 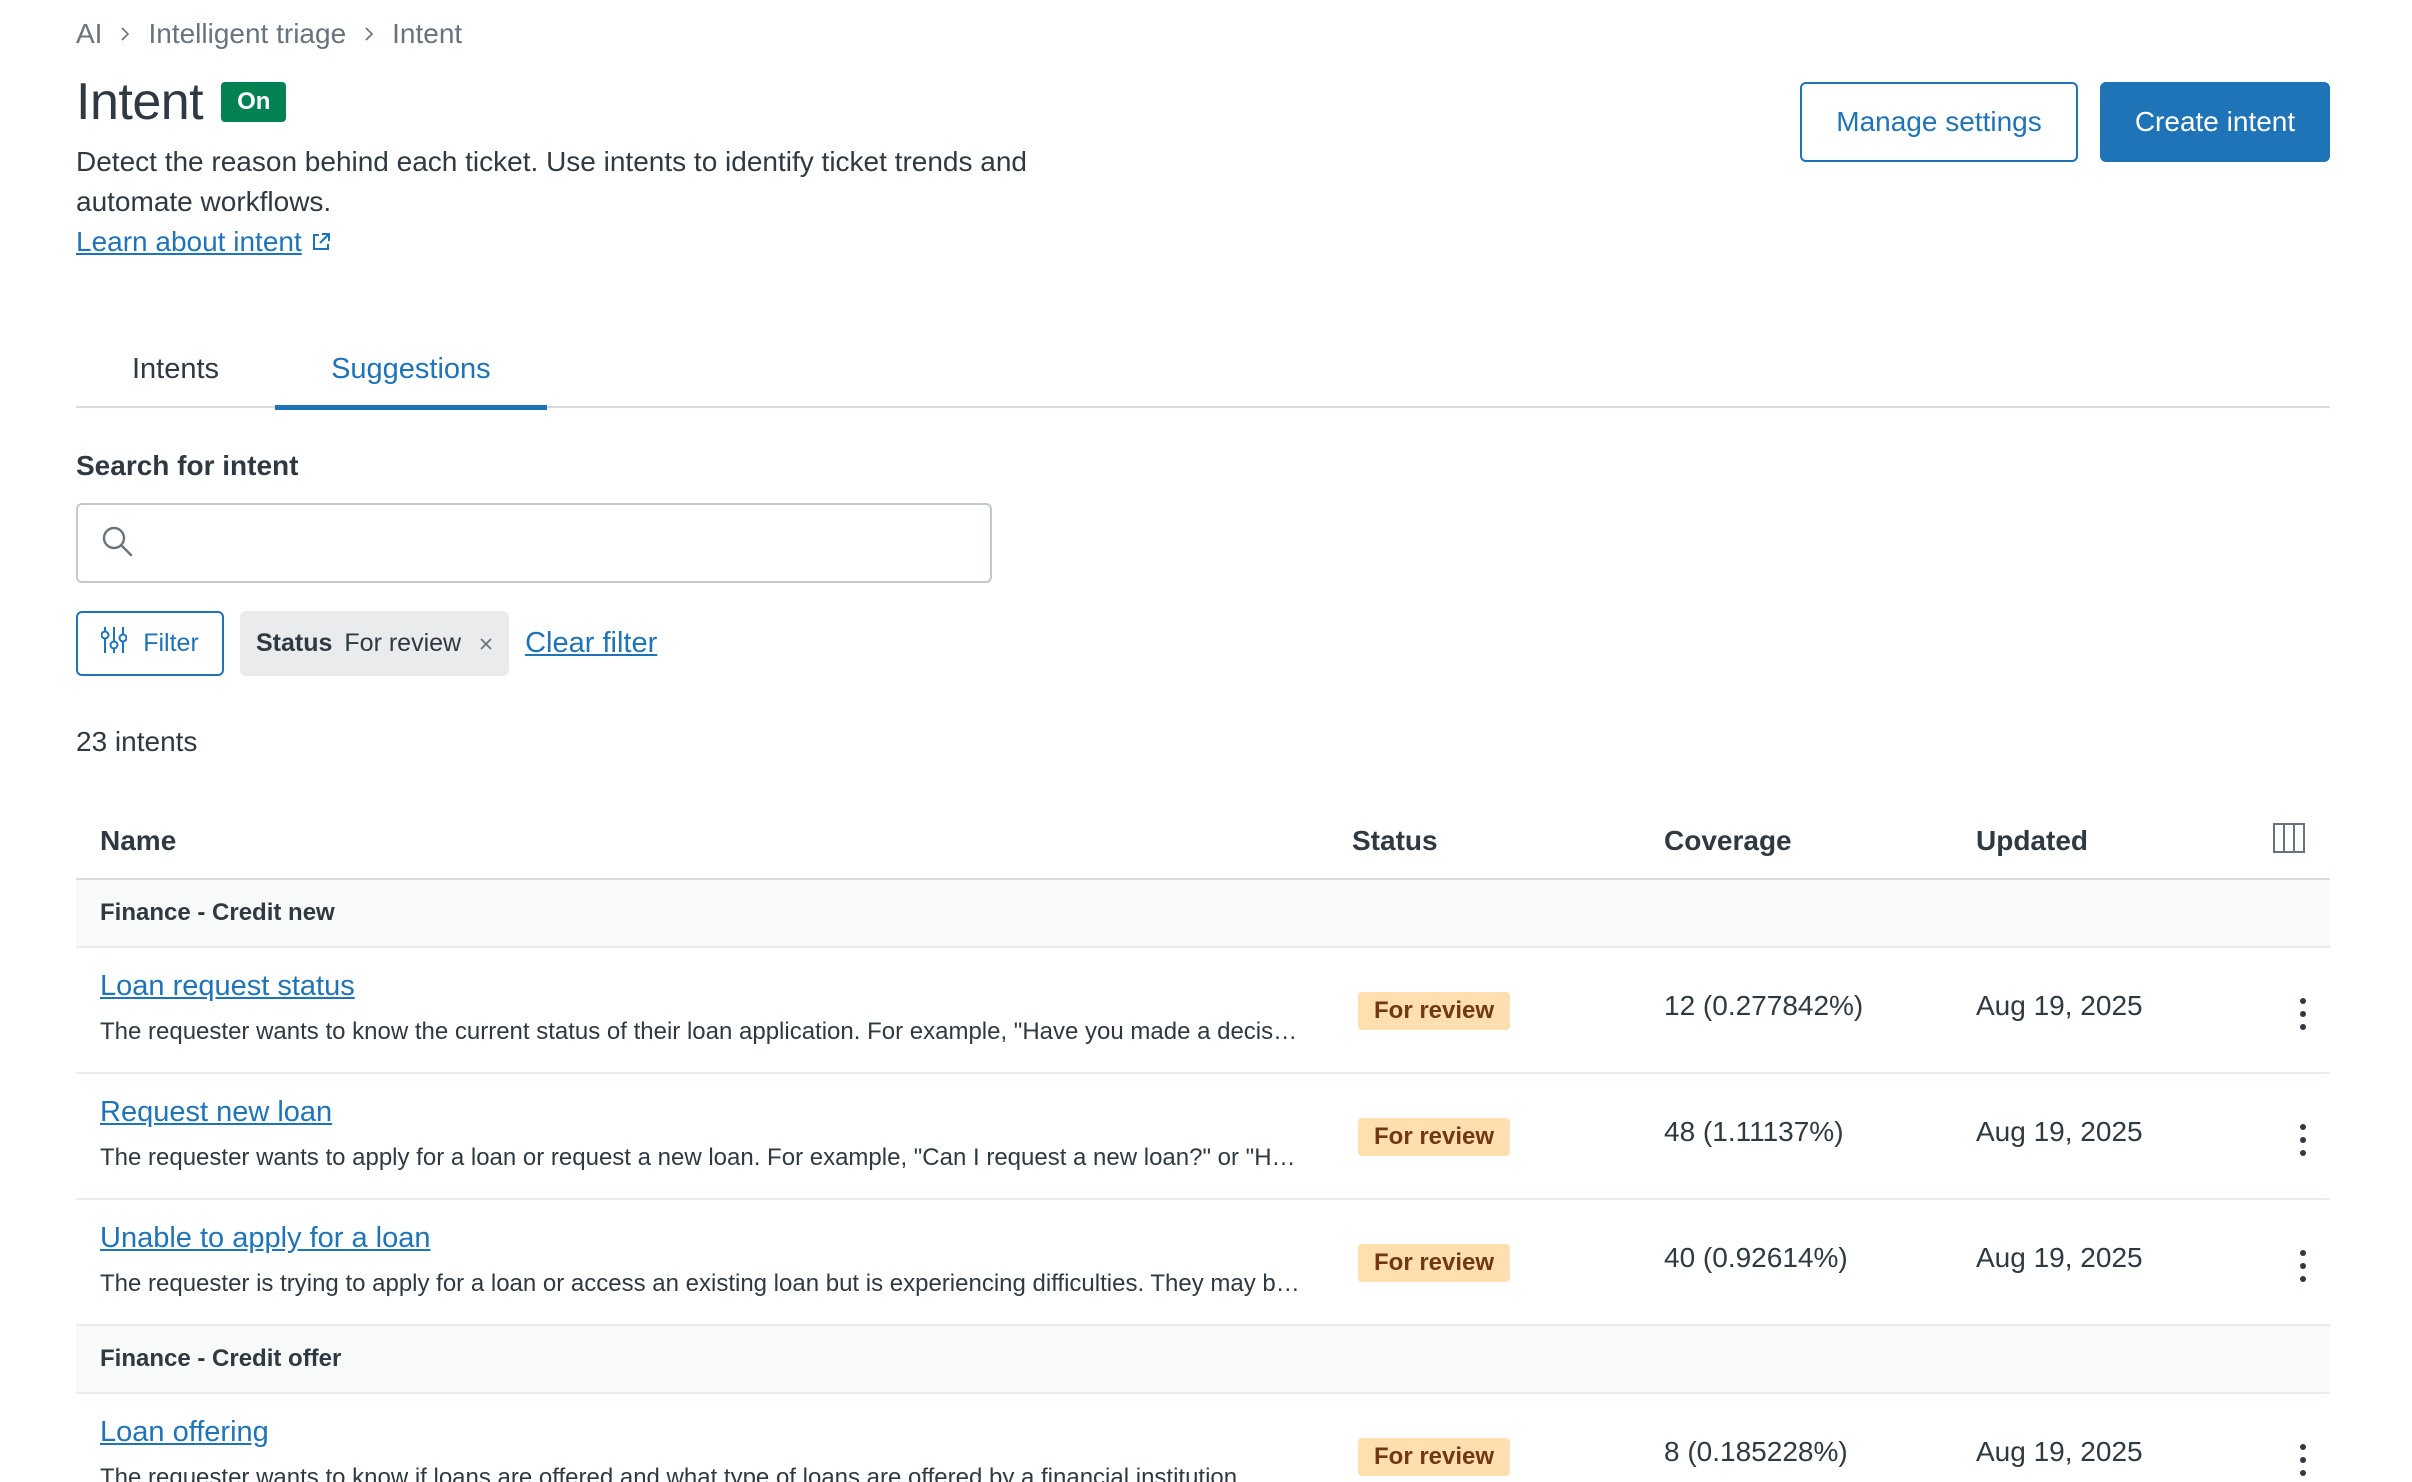 What do you see at coordinates (1395, 841) in the screenshot?
I see `column-header-status: Status` at bounding box center [1395, 841].